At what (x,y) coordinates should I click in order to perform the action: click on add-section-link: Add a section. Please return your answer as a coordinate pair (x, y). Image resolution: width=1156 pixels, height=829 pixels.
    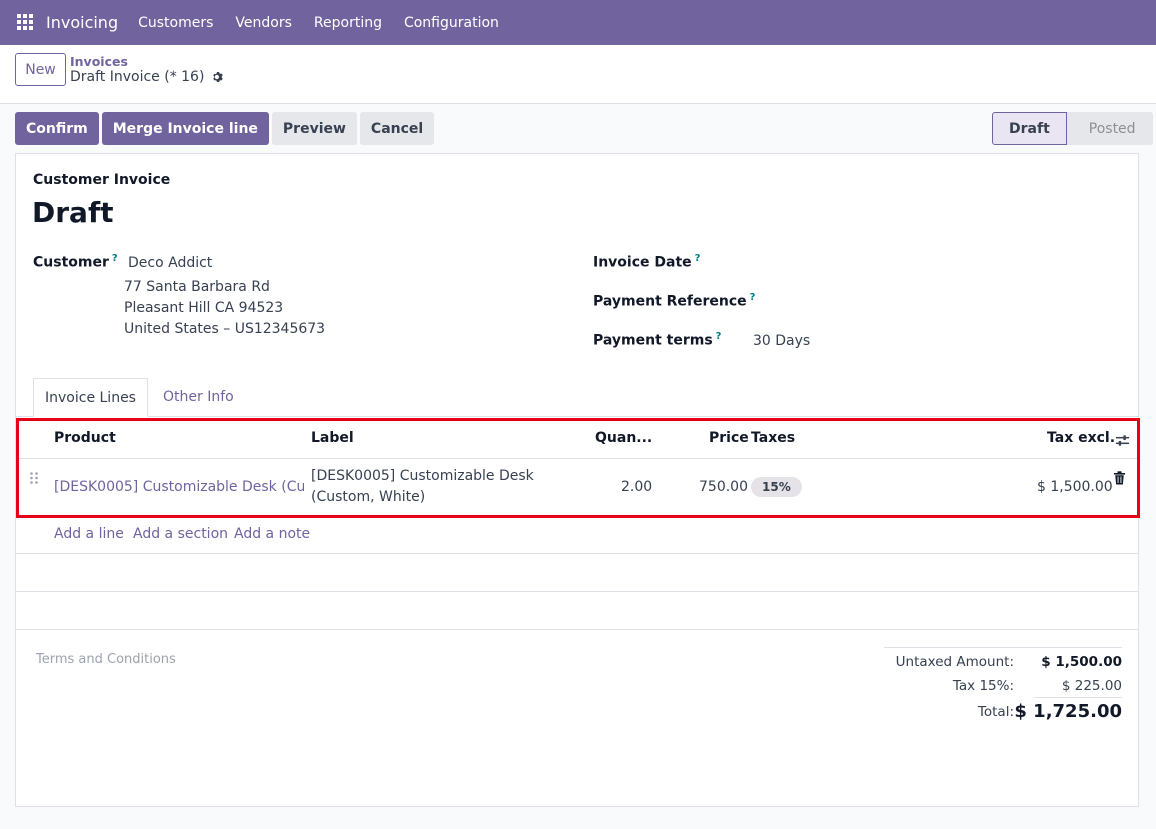
    Looking at the image, I should click on (180, 534).